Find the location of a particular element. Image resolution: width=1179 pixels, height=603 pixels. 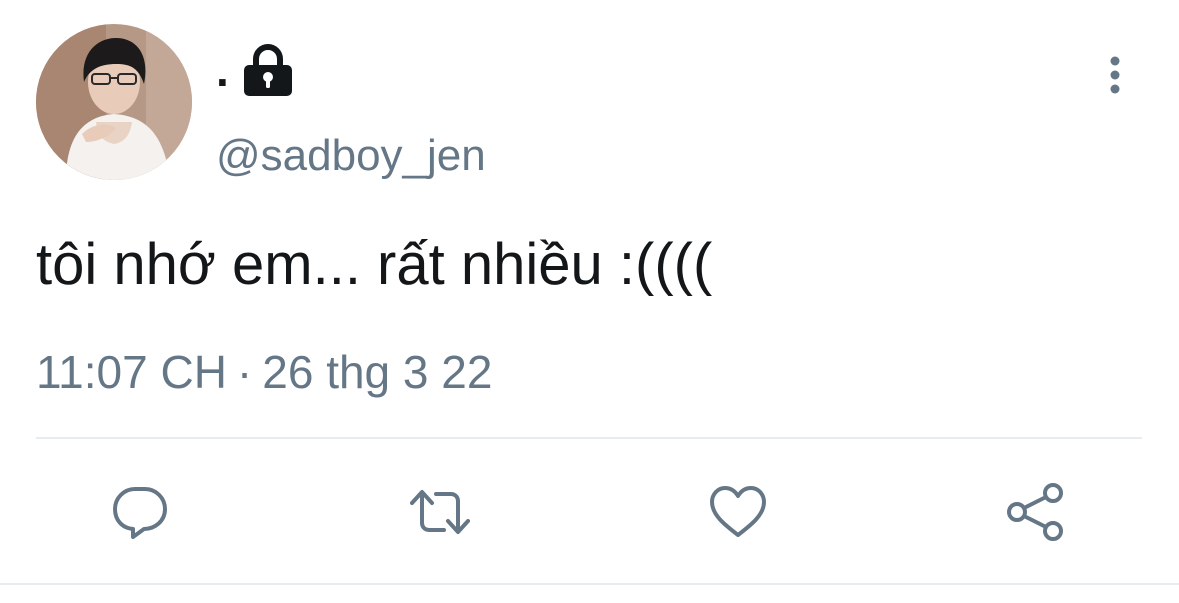

avatar-image is located at coordinates (114, 102).